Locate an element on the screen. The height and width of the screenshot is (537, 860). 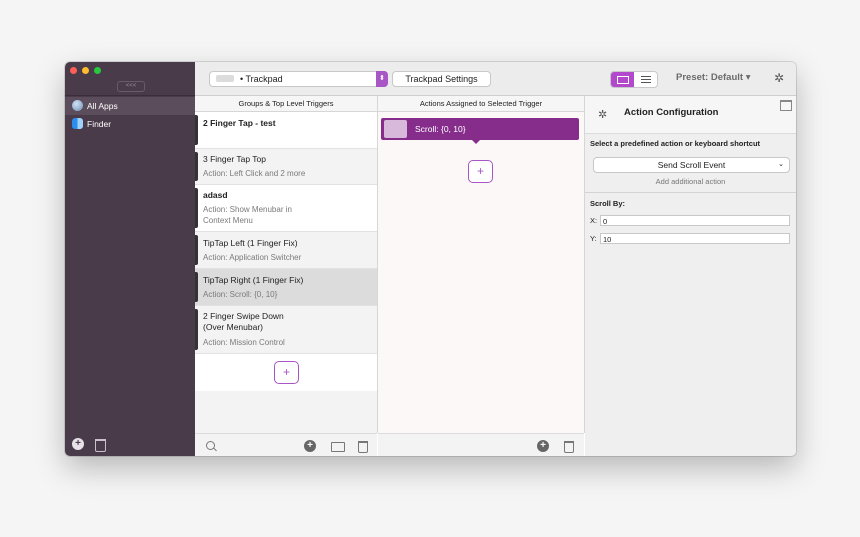
add-app-button: + is located at coordinates (78, 444).